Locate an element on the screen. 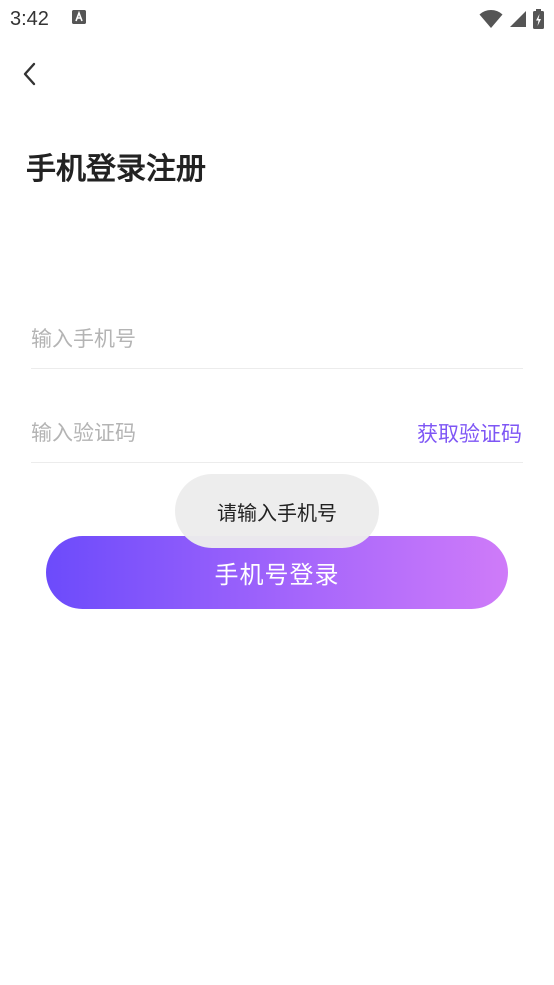 This screenshot has height=985, width=554. notification-a-icon is located at coordinates (79, 17).